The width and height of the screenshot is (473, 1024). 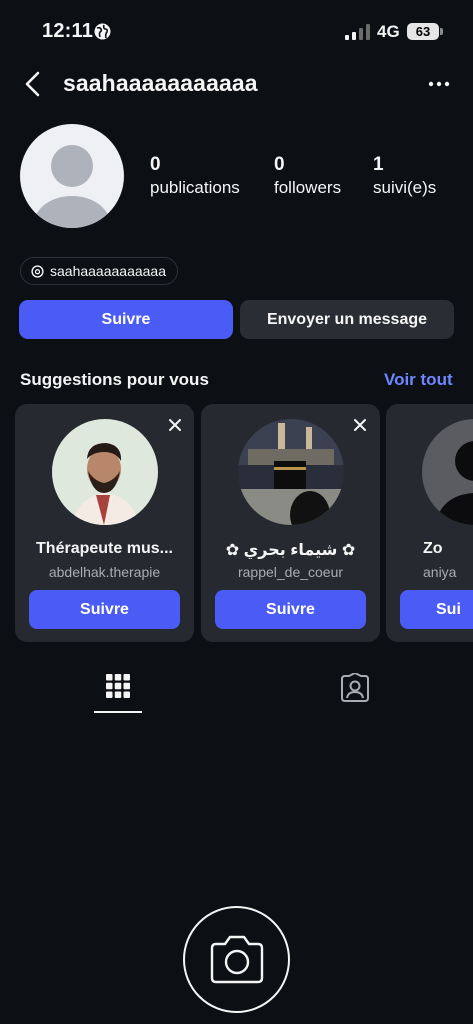 I want to click on suggestion-card: Zo aniya Sui, so click(x=429, y=523).